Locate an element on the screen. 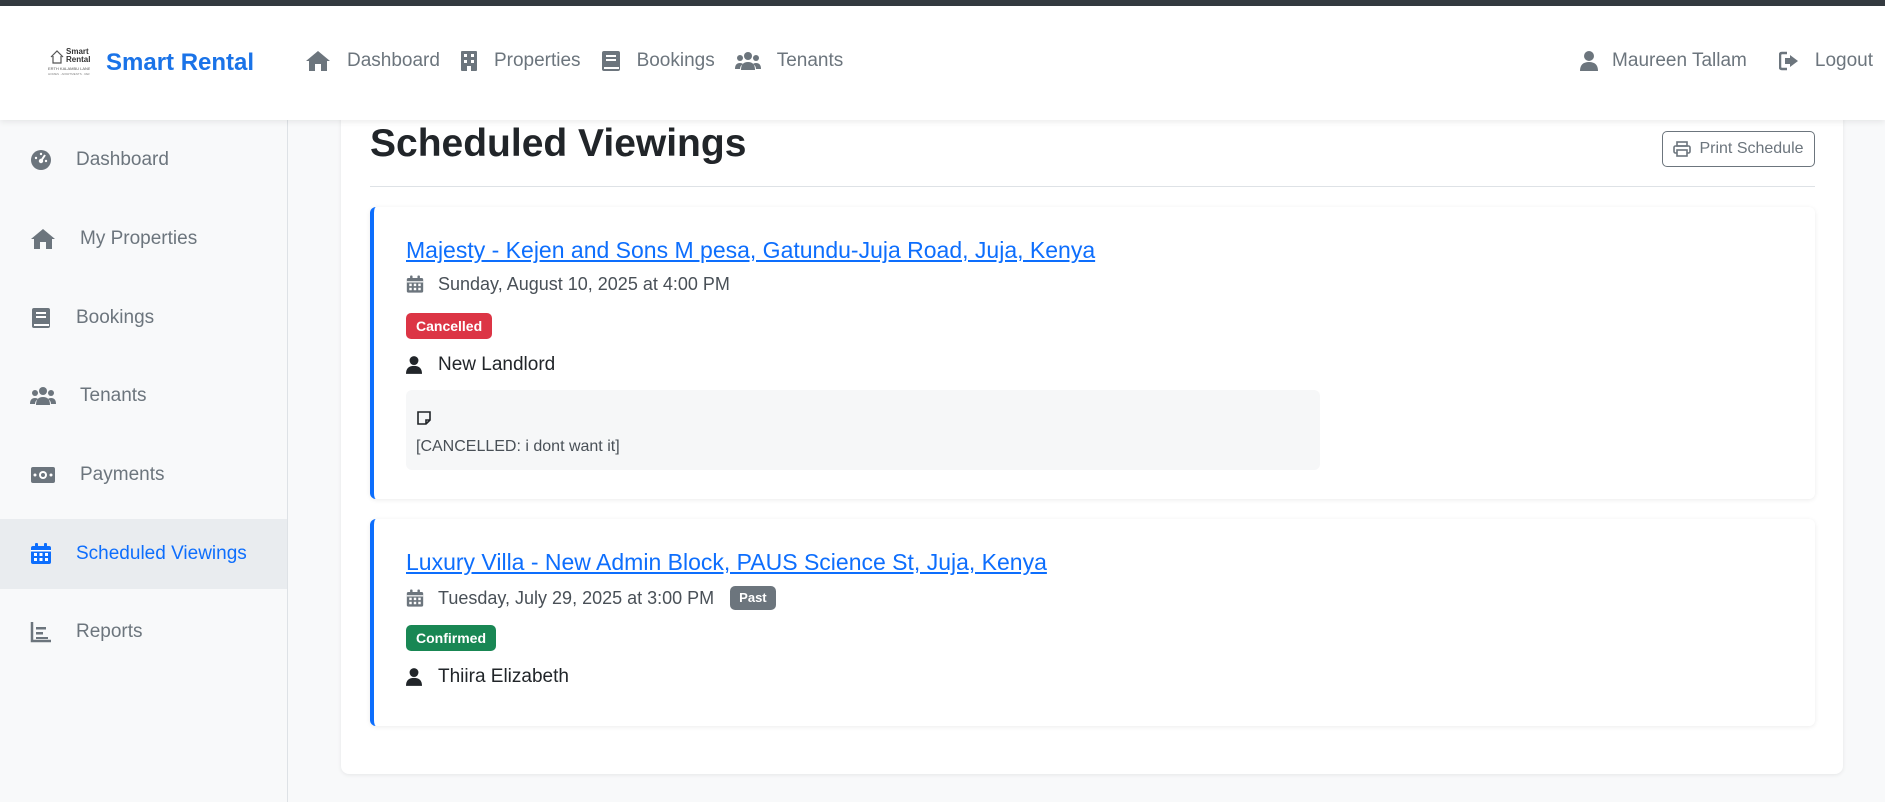 The image size is (1885, 802). sidebar-item-tenants: Tenants is located at coordinates (143, 396).